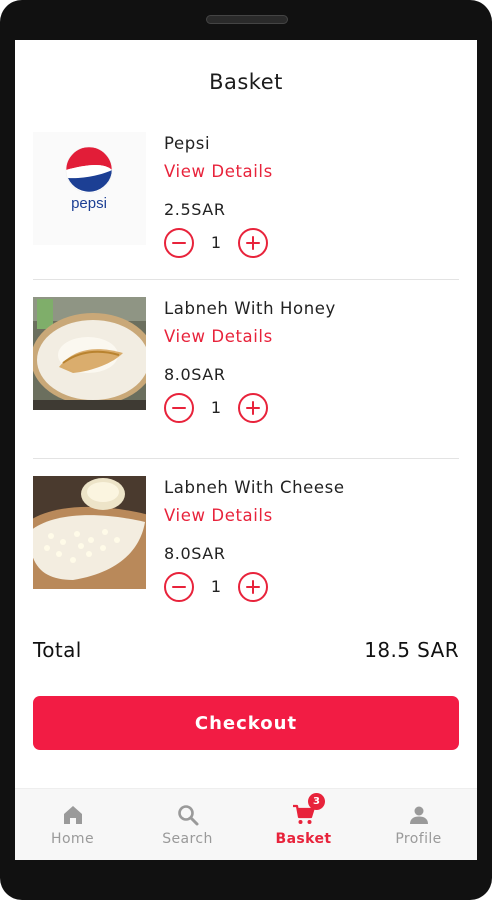 This screenshot has height=900, width=492. Describe the element at coordinates (195, 209) in the screenshot. I see `item-price: 2.5SAR` at that location.